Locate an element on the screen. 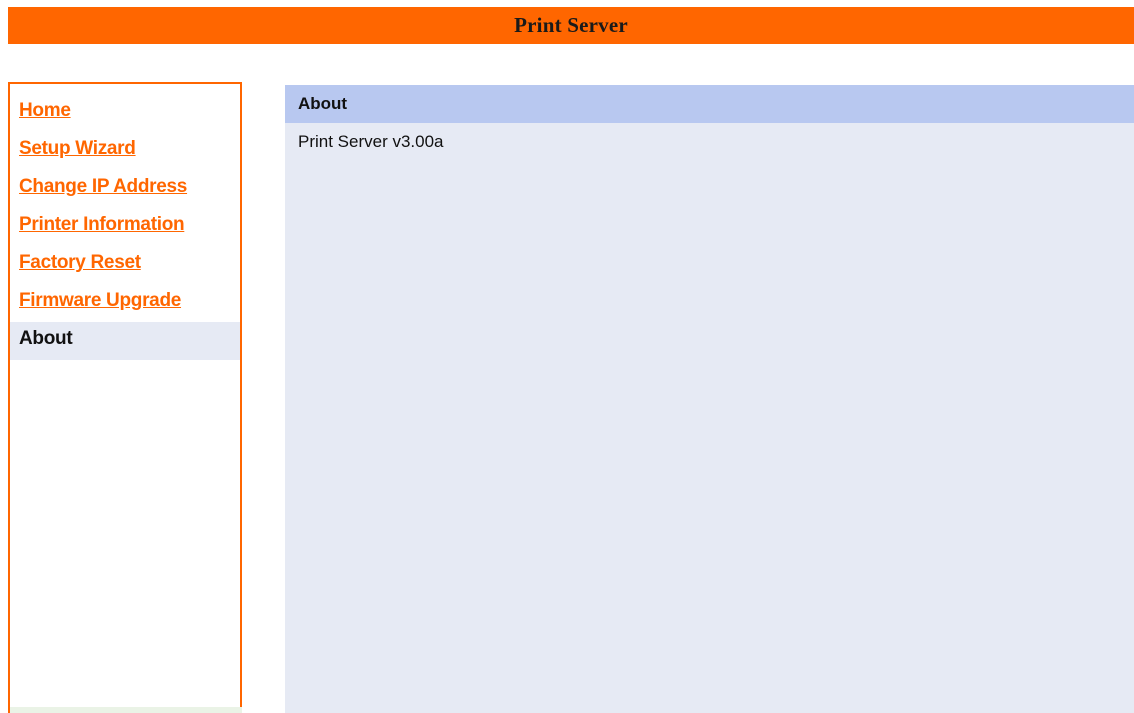 Image resolution: width=1134 pixels, height=713 pixels. sidebar-item-home: Home is located at coordinates (126, 113).